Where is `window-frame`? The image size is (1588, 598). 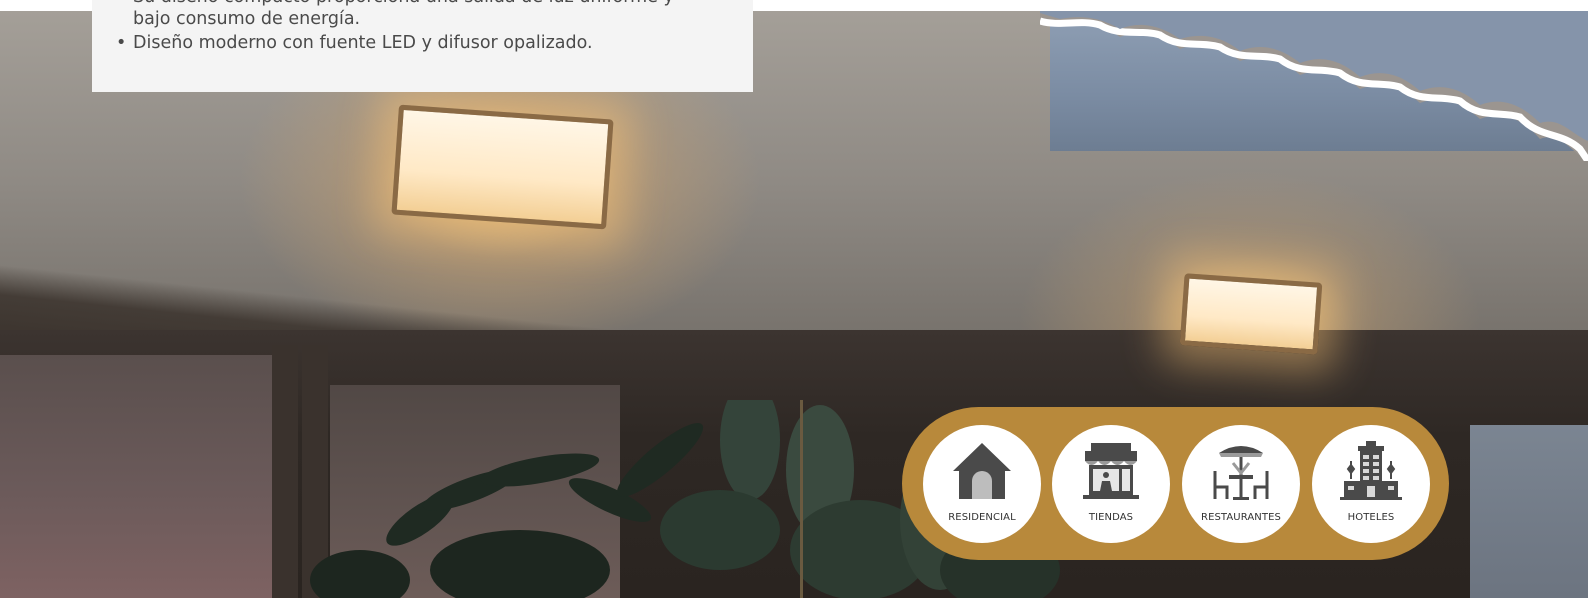 window-frame is located at coordinates (285, 471).